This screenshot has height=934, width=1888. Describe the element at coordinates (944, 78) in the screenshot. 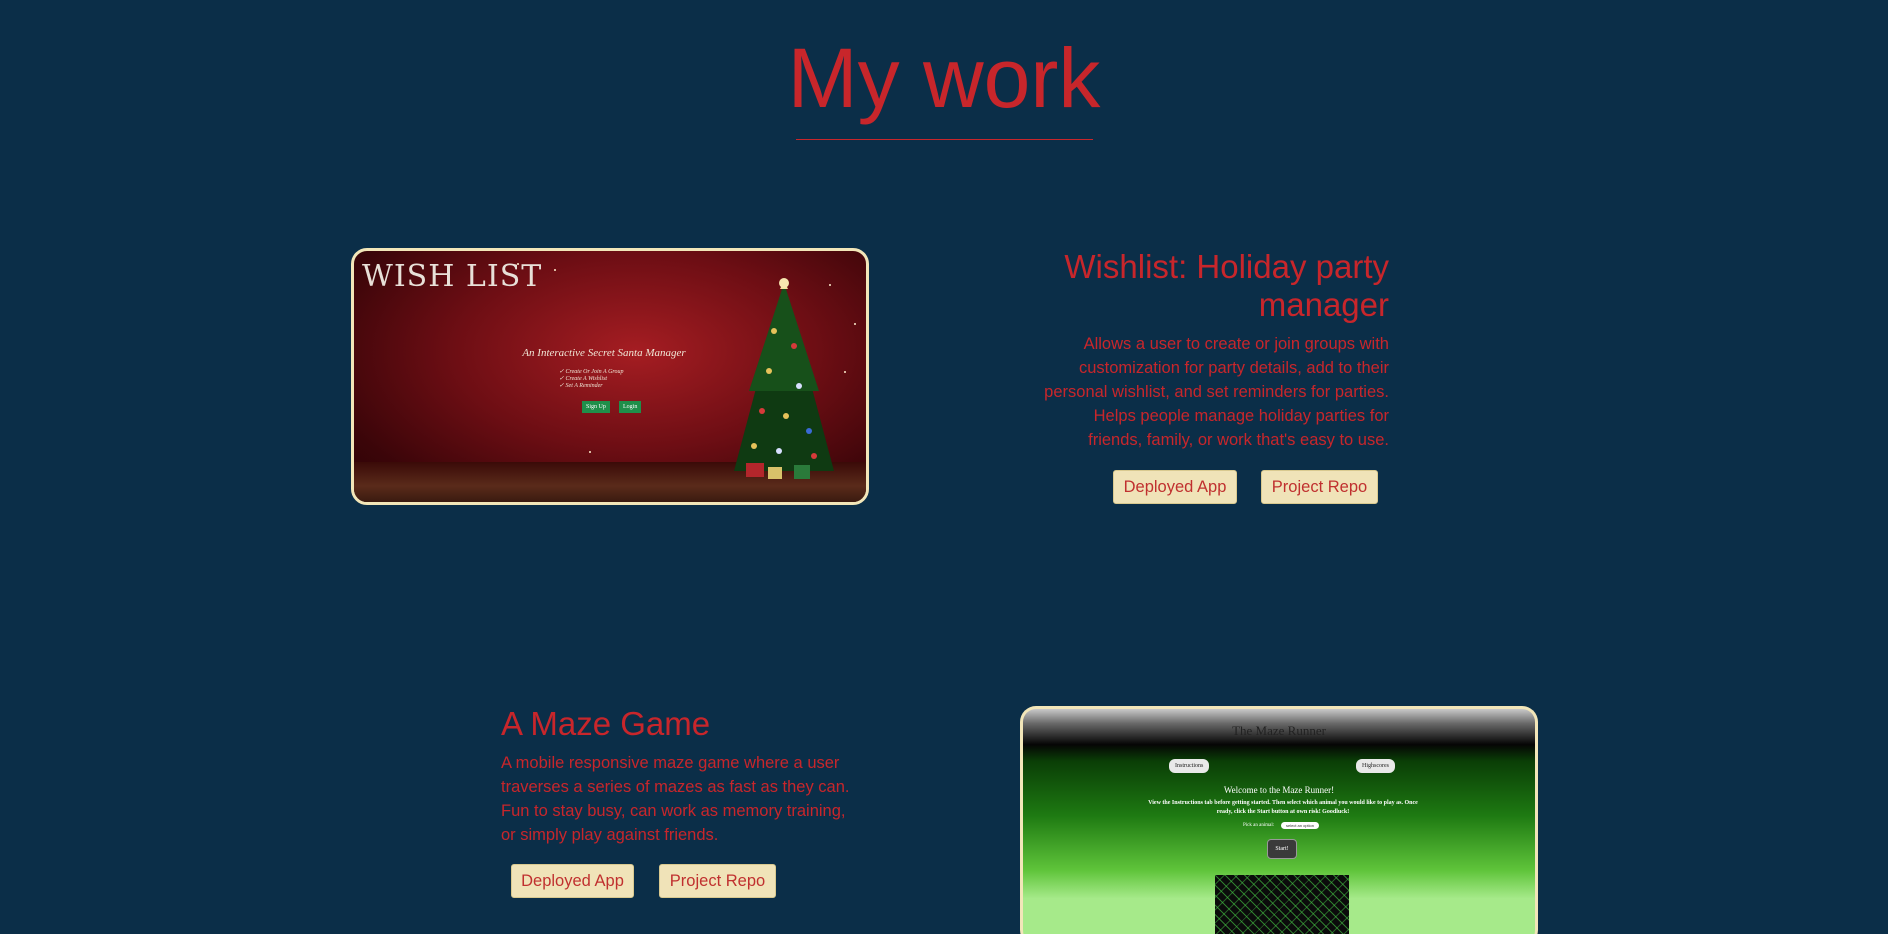

I see `page-title: My work` at that location.